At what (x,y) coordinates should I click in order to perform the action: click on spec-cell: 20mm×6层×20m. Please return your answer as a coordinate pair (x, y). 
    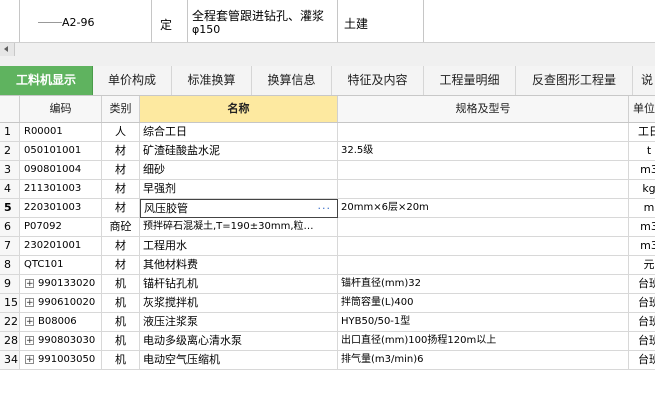
    Looking at the image, I should click on (483, 208).